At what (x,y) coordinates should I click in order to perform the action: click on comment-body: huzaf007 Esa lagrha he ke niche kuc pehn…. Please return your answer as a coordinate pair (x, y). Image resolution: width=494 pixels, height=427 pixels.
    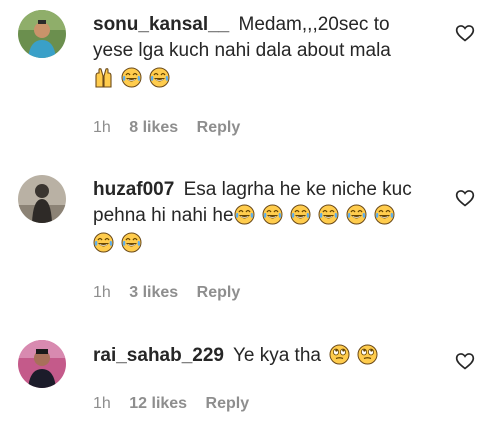
    Looking at the image, I should click on (268, 217).